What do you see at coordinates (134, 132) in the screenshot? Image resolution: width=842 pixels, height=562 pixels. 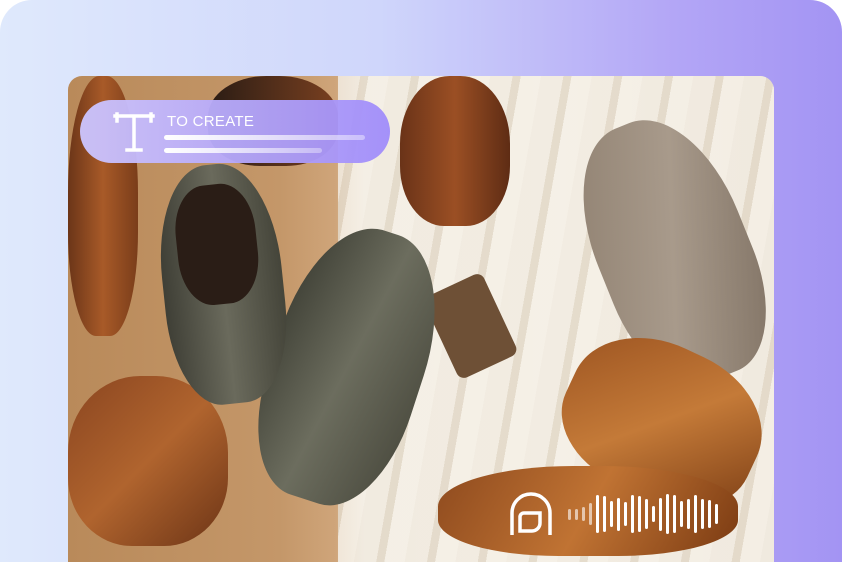 I see `text-t-icon` at bounding box center [134, 132].